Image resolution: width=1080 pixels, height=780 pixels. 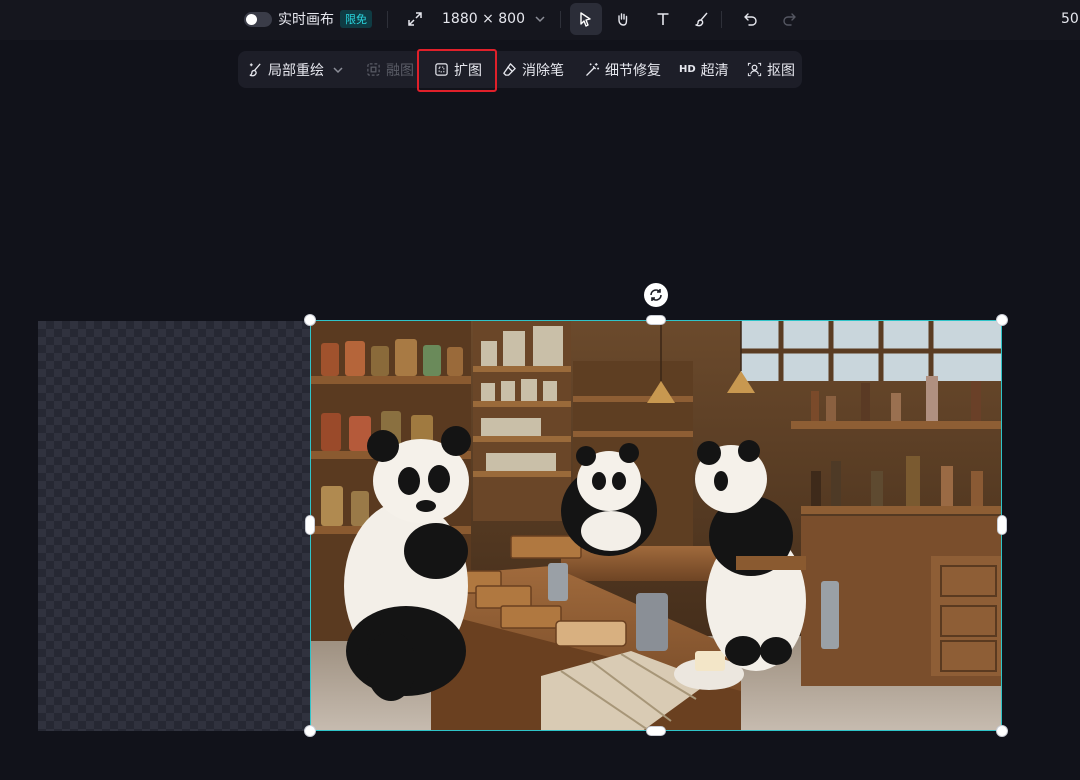 I want to click on detail-fix-button: 细节修复, so click(x=623, y=69).